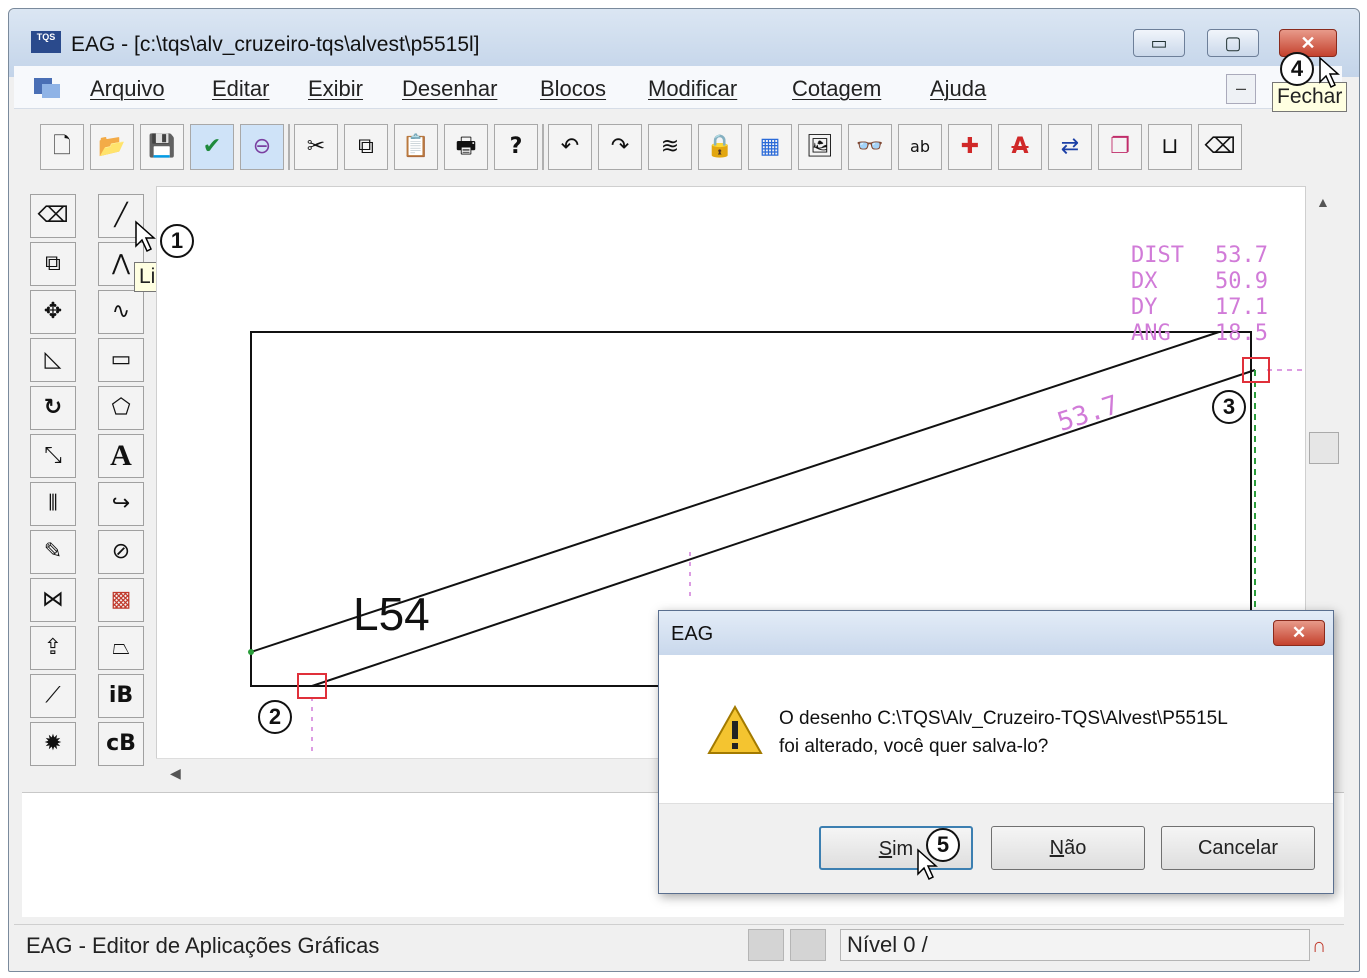 This screenshot has height=978, width=1367. What do you see at coordinates (175, 773) in the screenshot?
I see `scroll-left-icon: ◀` at bounding box center [175, 773].